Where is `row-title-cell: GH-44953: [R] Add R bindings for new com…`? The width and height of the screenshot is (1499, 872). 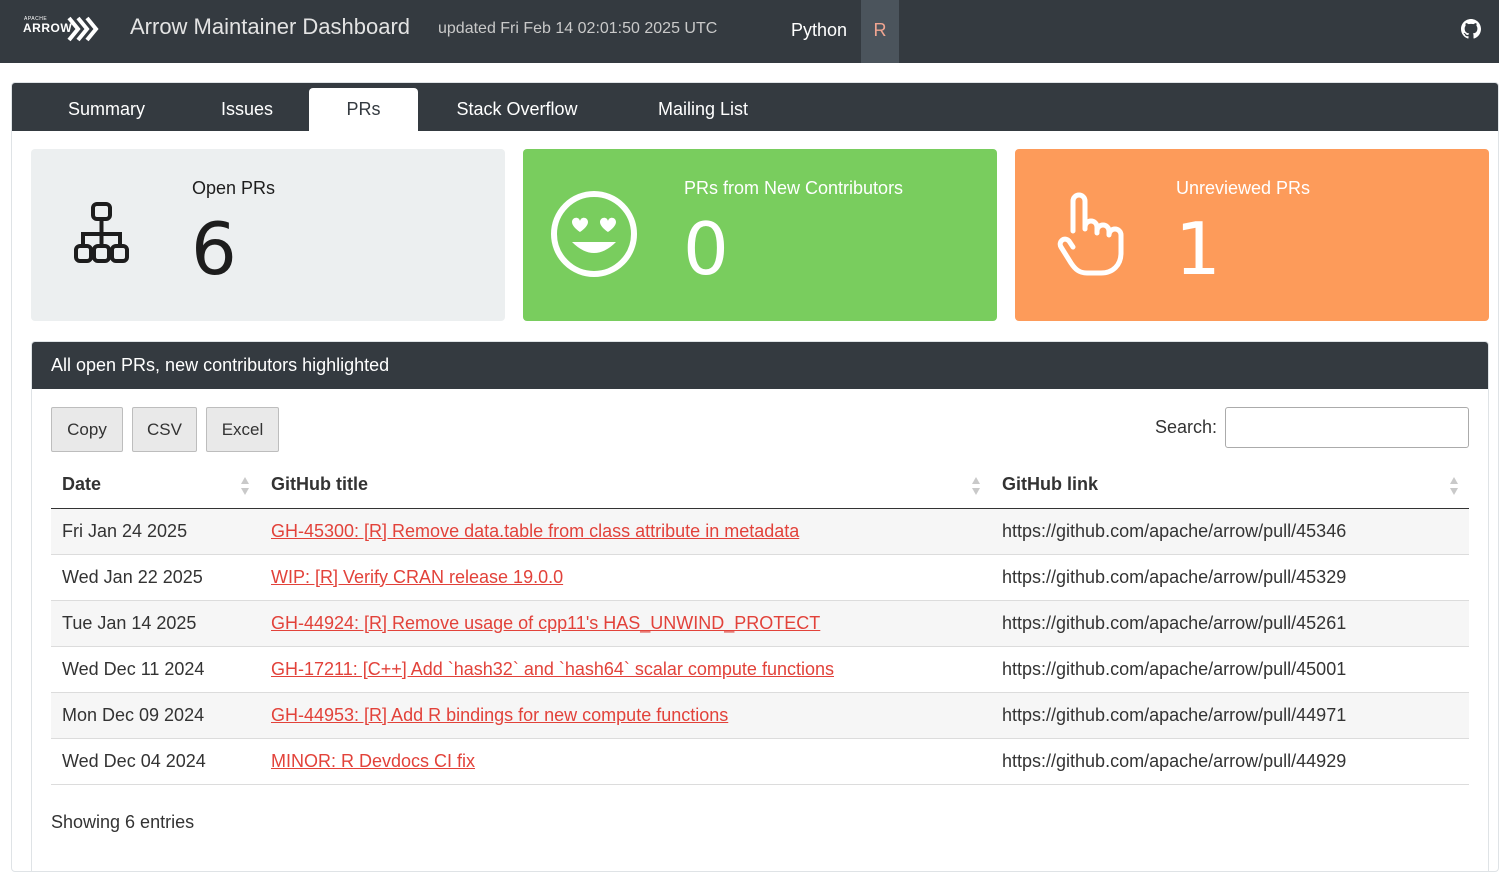
row-title-cell: GH-44953: [R] Add R bindings for new com… is located at coordinates (625, 715).